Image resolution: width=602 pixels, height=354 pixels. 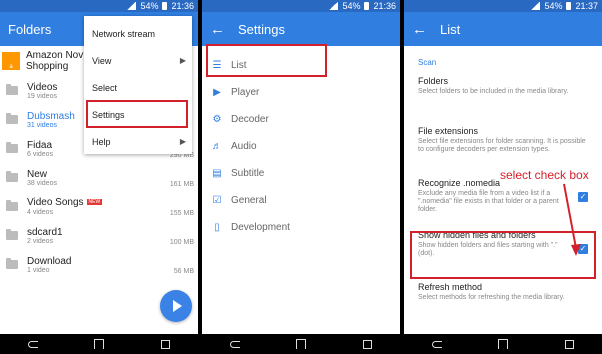 What do you see at coordinates (138, 87) in the screenshot?
I see `menu-item-select: Select` at bounding box center [138, 87].